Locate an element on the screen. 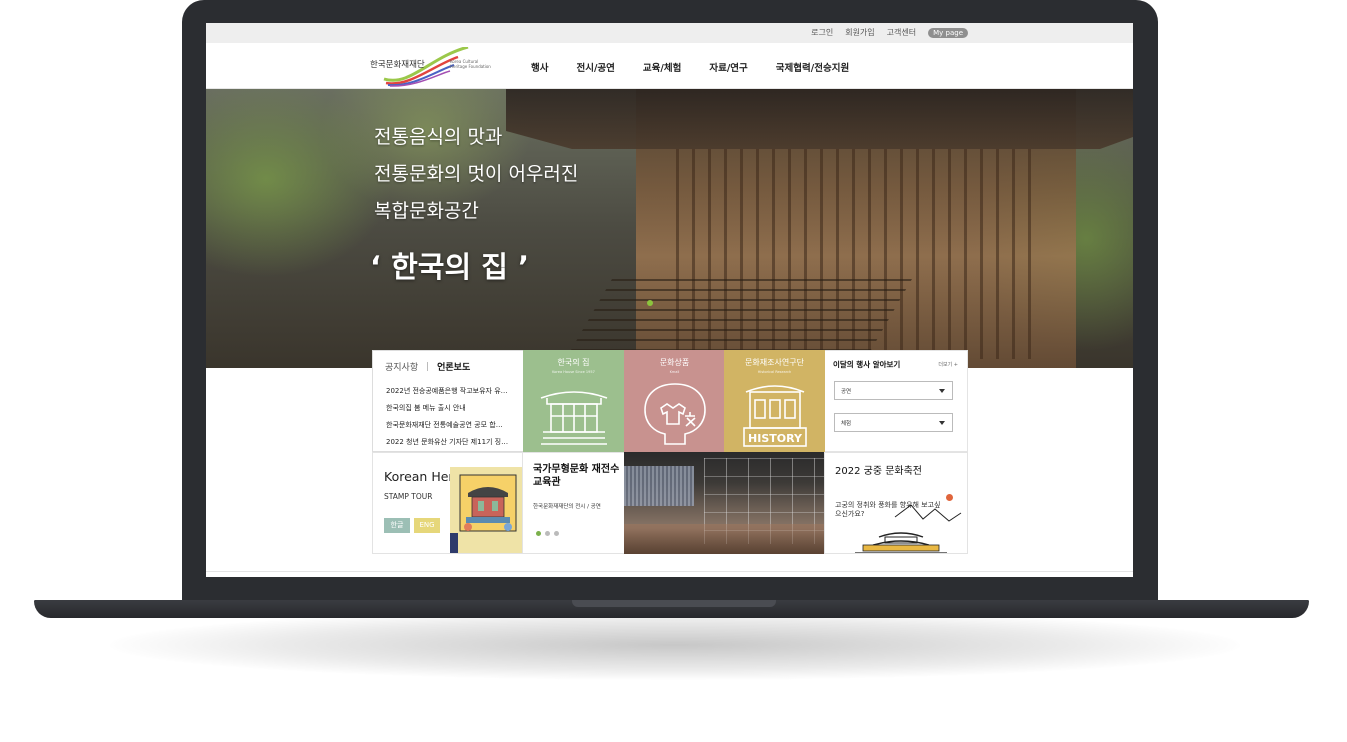 This screenshot has height=742, width=1347. tile-subtitle: Kmall is located at coordinates (674, 372).